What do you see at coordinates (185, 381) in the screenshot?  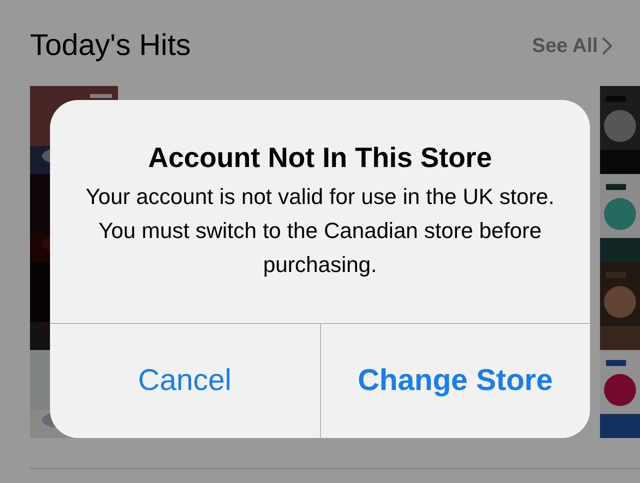 I see `cancel-button: Cancel` at bounding box center [185, 381].